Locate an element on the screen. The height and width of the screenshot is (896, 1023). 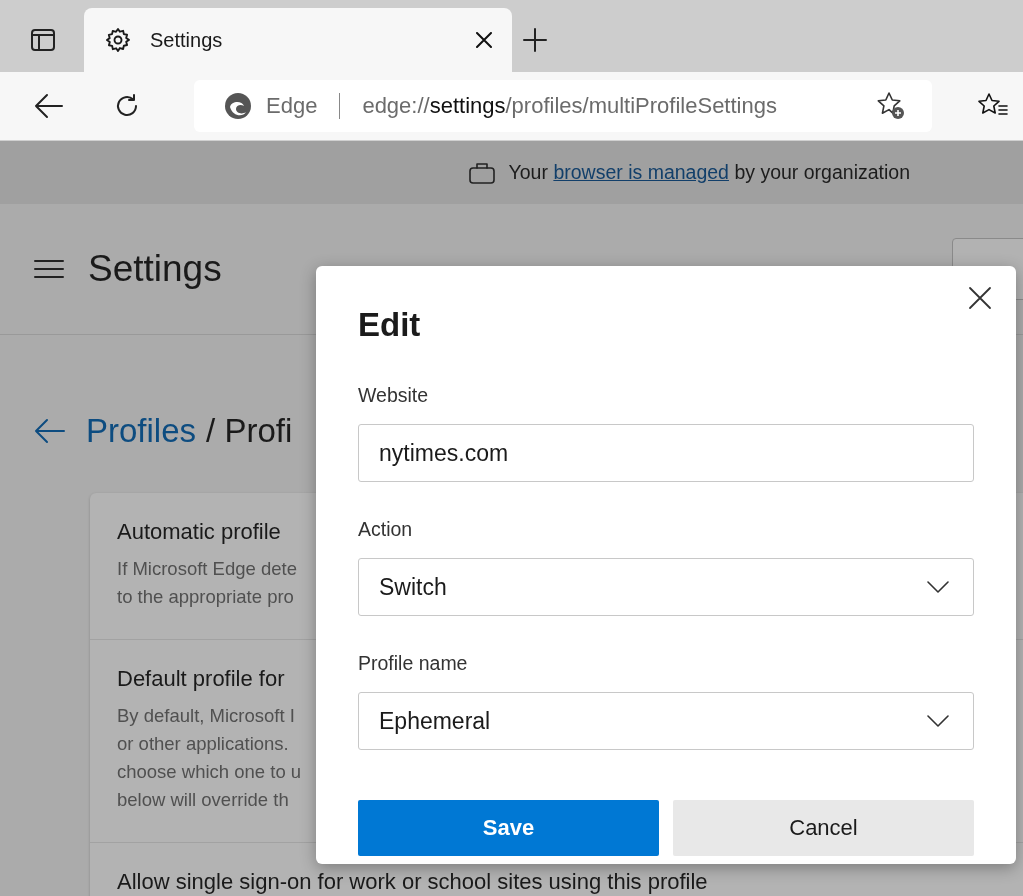
field-label: Action is located at coordinates (385, 529).